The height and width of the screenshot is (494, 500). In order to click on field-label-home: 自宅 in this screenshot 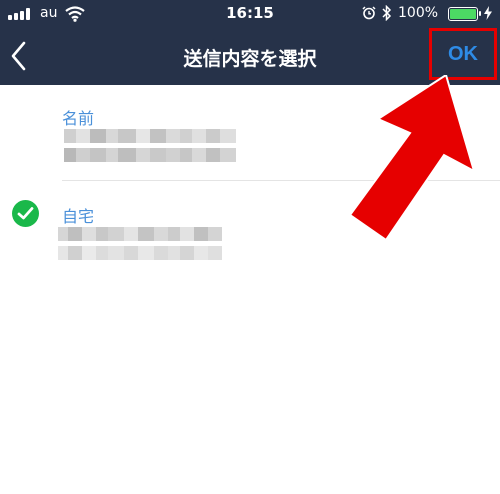, I will do `click(78, 216)`.